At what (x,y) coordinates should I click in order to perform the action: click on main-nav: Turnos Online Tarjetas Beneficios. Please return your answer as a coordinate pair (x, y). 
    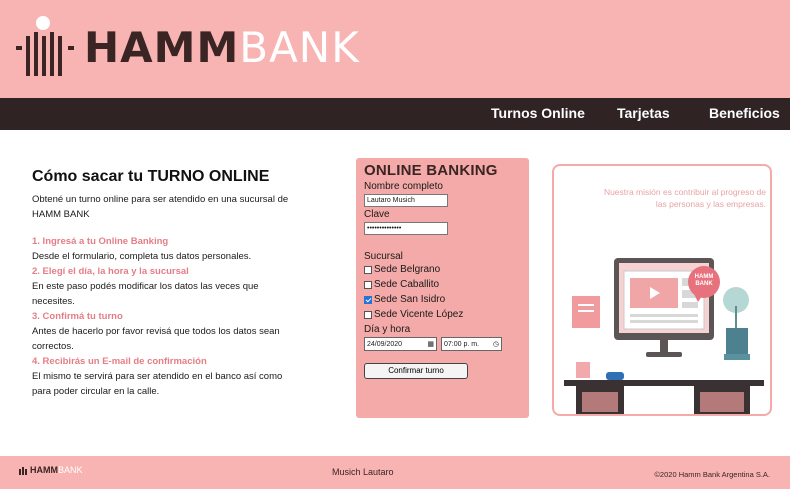
    Looking at the image, I should click on (395, 114).